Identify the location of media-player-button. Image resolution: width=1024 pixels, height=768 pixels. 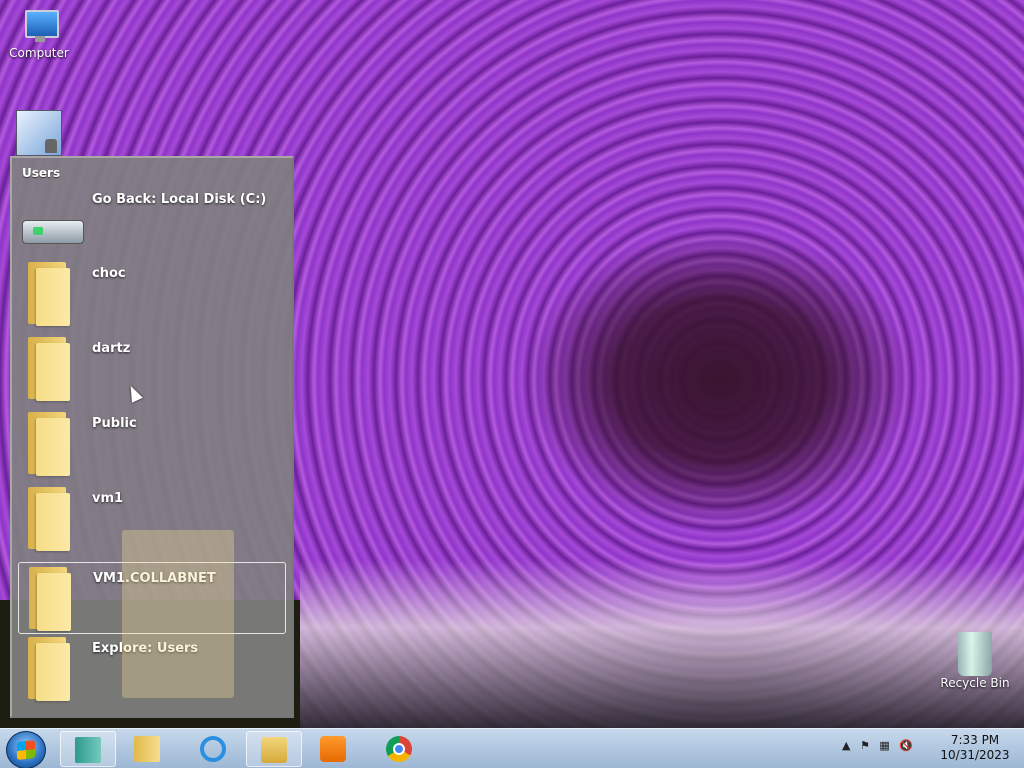
(334, 749).